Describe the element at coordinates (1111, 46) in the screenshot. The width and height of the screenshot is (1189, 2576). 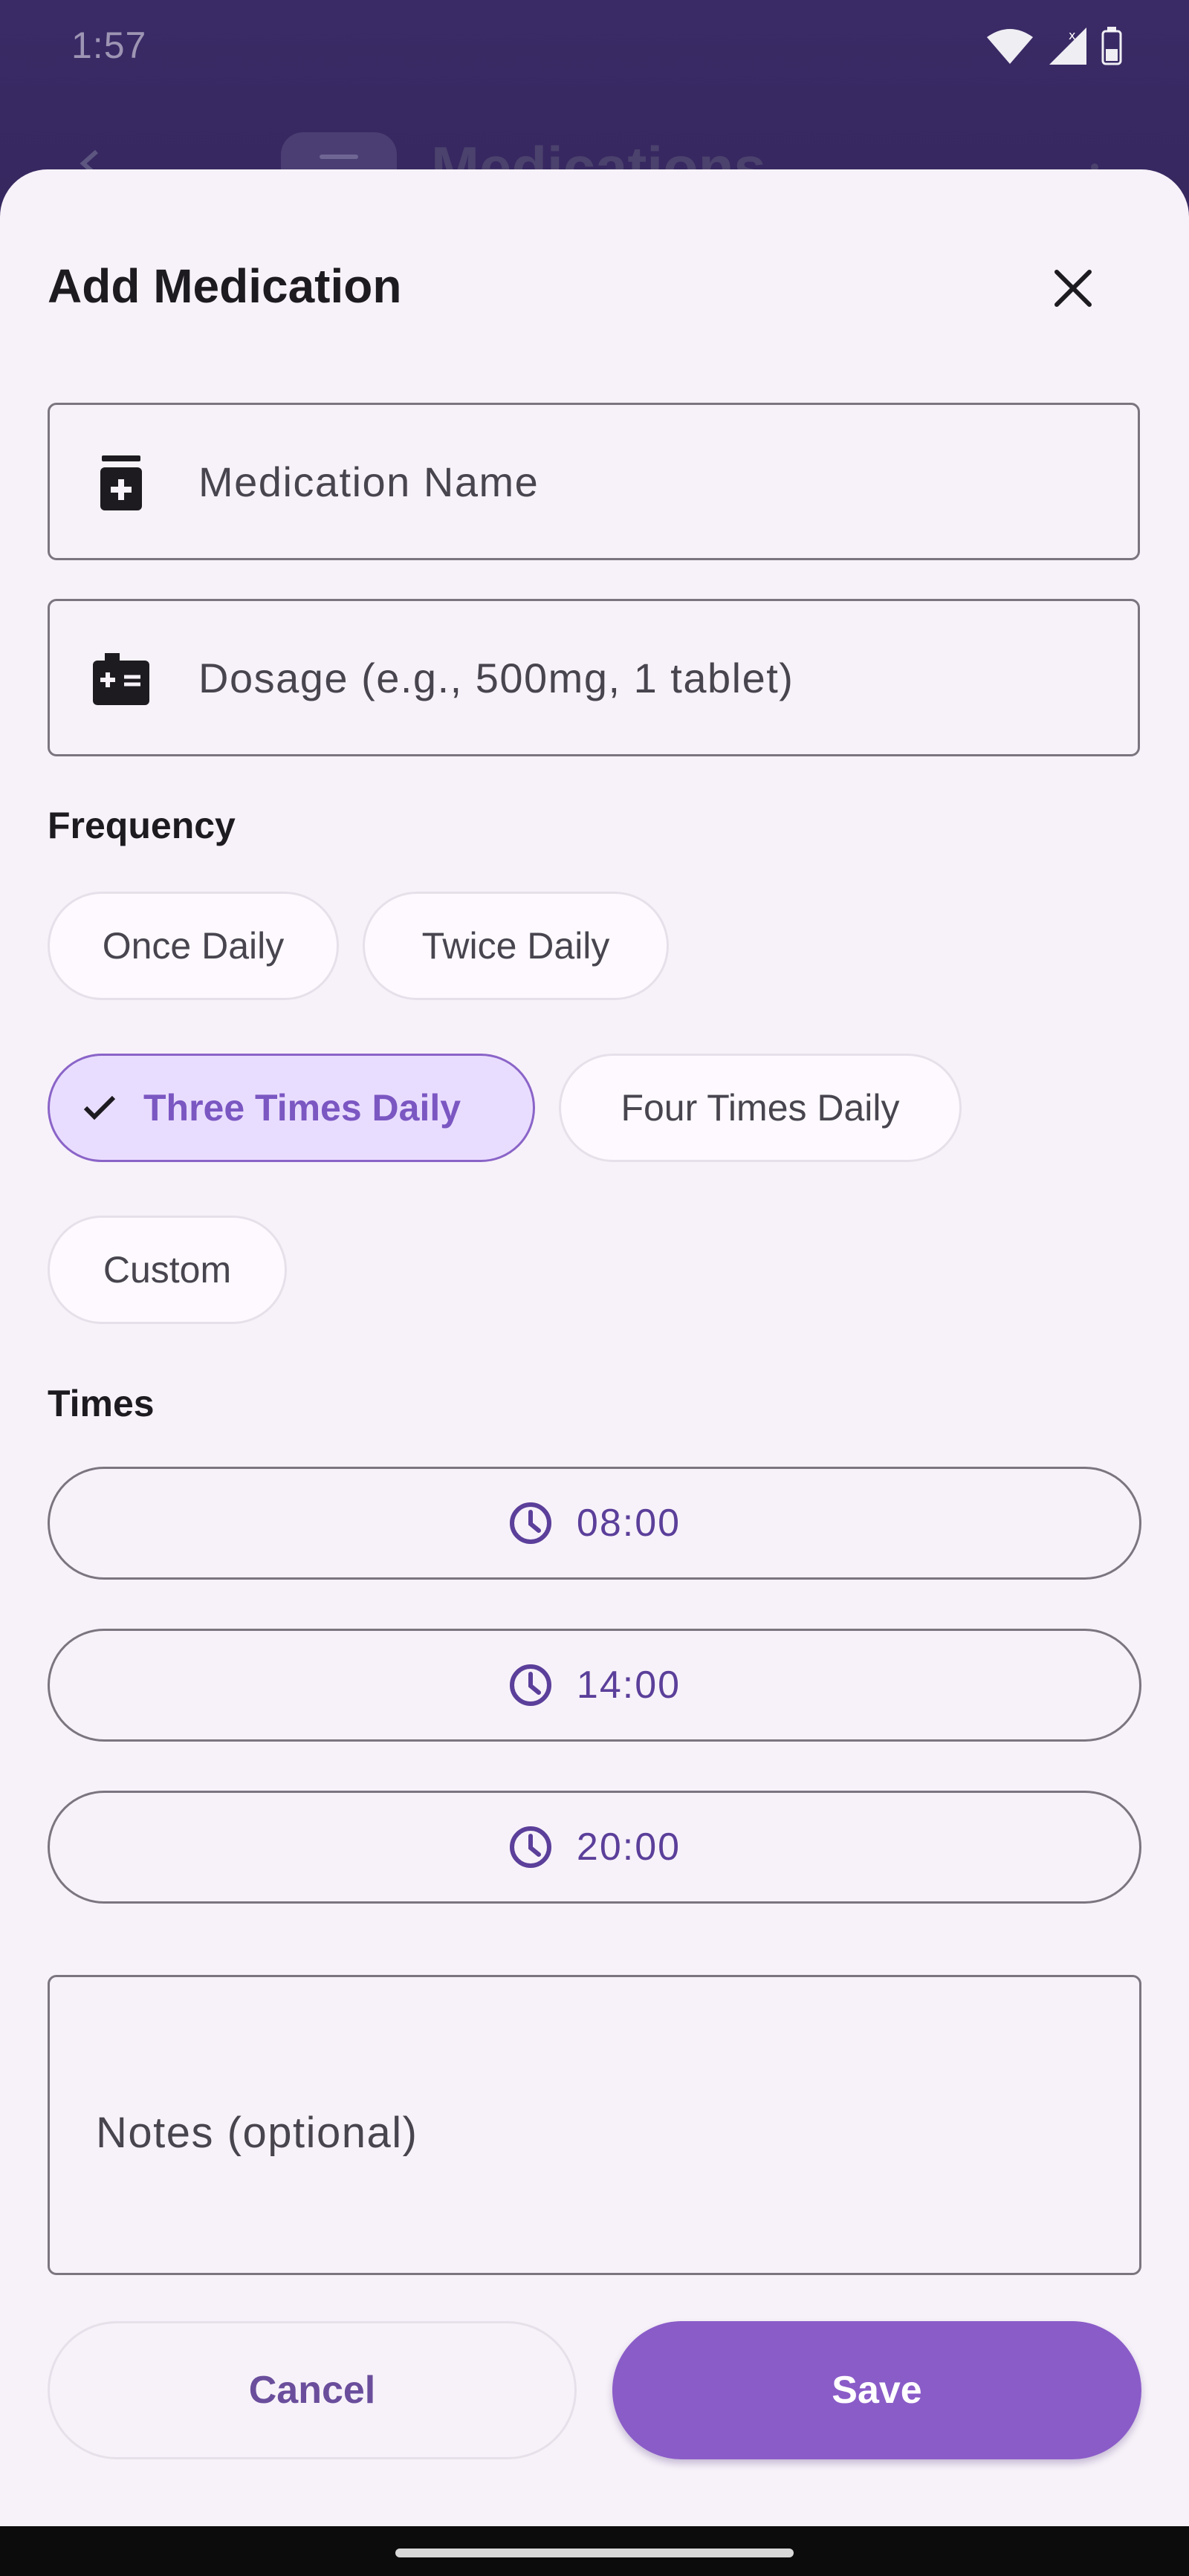
I see `battery-icon` at that location.